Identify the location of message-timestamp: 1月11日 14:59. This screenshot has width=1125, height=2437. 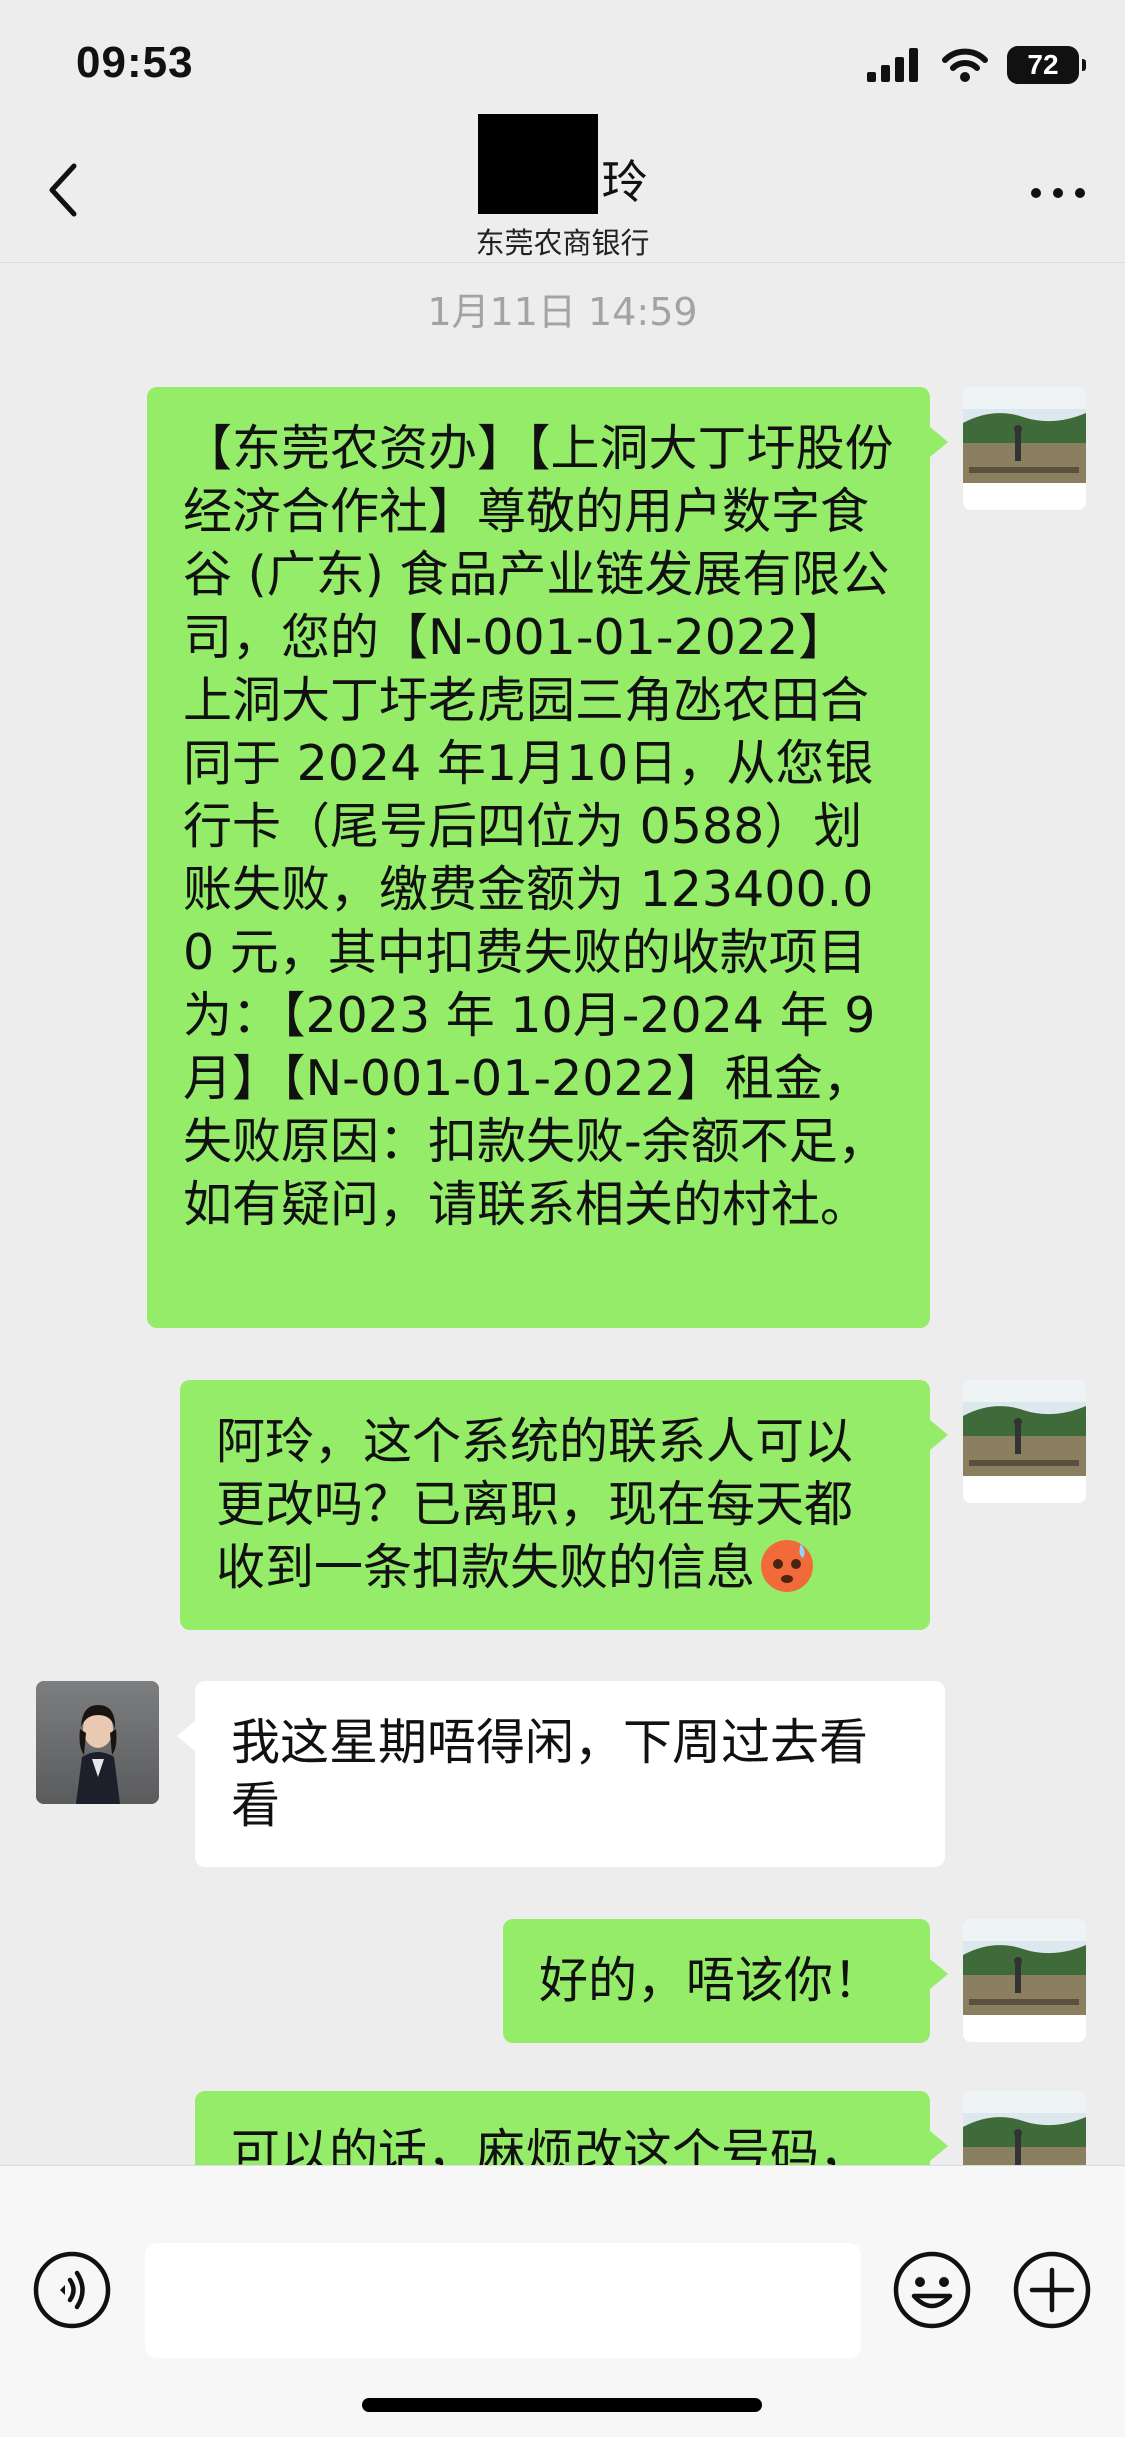
(562, 312).